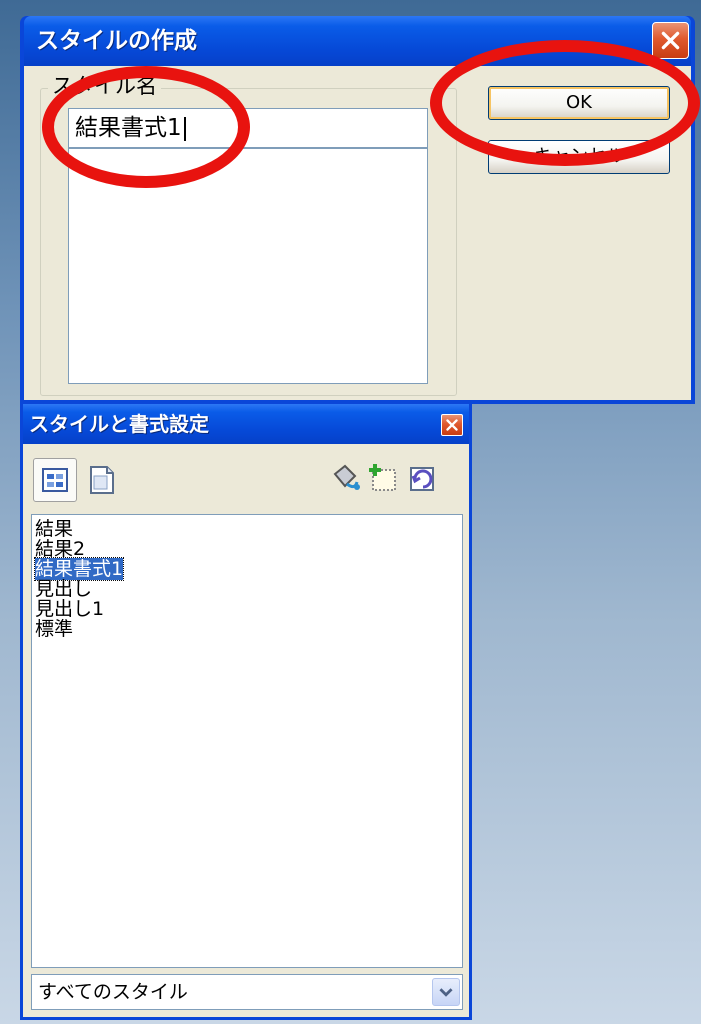  Describe the element at coordinates (184, 128) in the screenshot. I see `text-caret` at that location.